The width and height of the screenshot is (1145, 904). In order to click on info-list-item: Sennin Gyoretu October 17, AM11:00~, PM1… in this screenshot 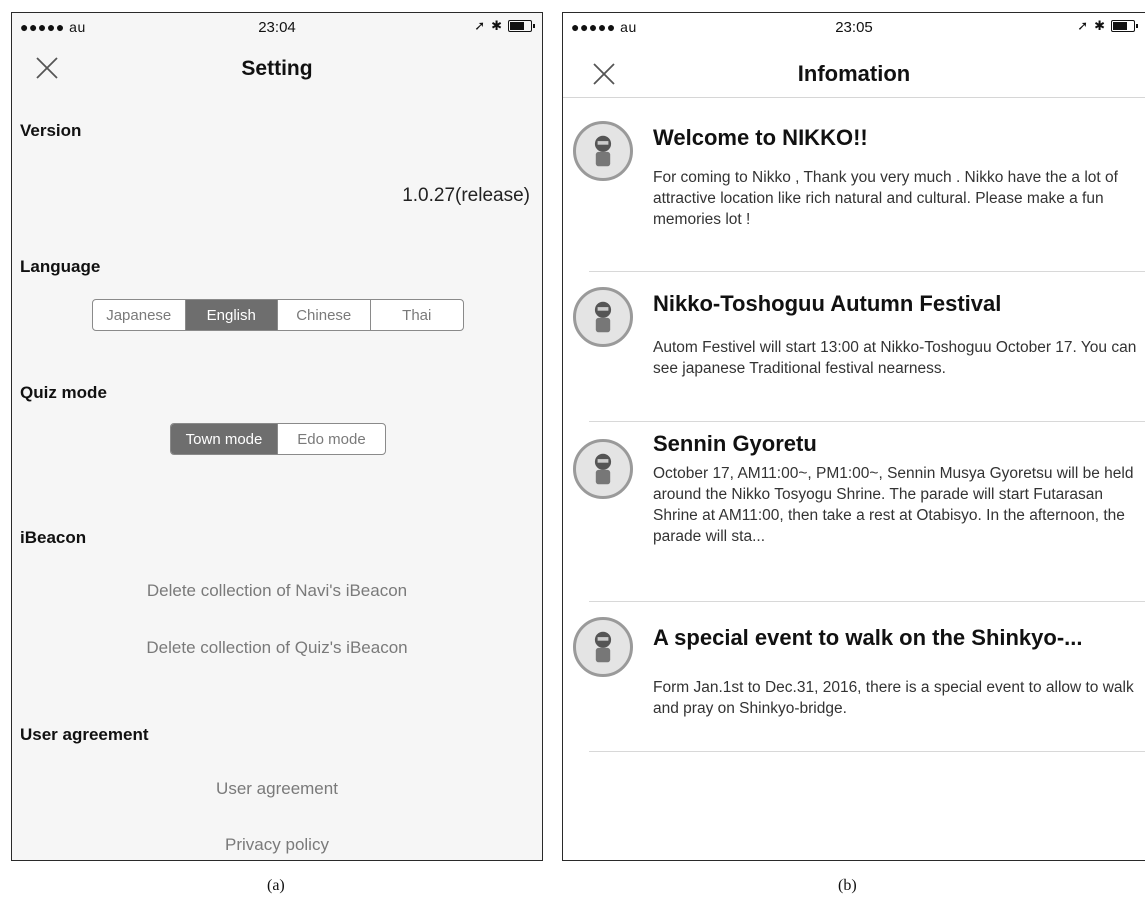, I will do `click(859, 511)`.